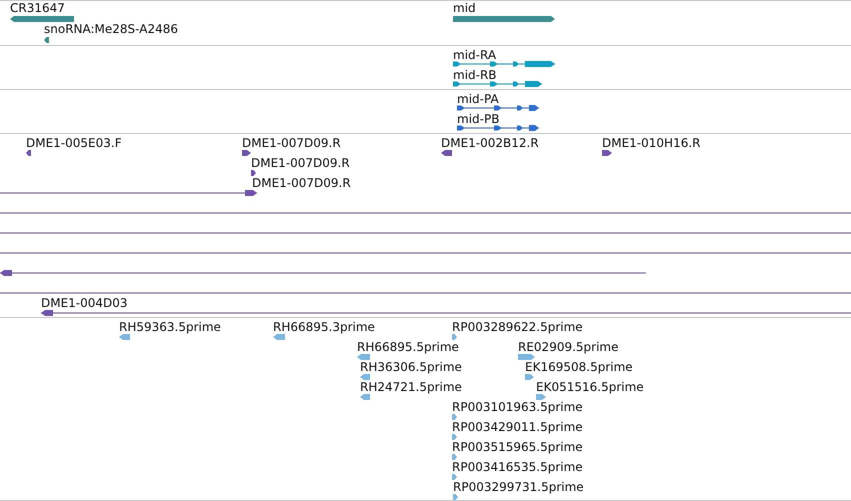 The height and width of the screenshot is (501, 851). What do you see at coordinates (517, 427) in the screenshot?
I see `feature-label: RP003429011.5prime` at bounding box center [517, 427].